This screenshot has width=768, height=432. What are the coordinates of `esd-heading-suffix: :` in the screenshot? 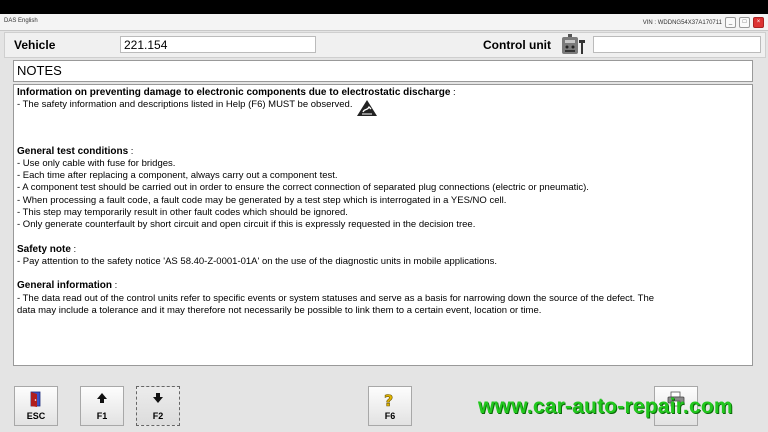 It's located at (453, 92).